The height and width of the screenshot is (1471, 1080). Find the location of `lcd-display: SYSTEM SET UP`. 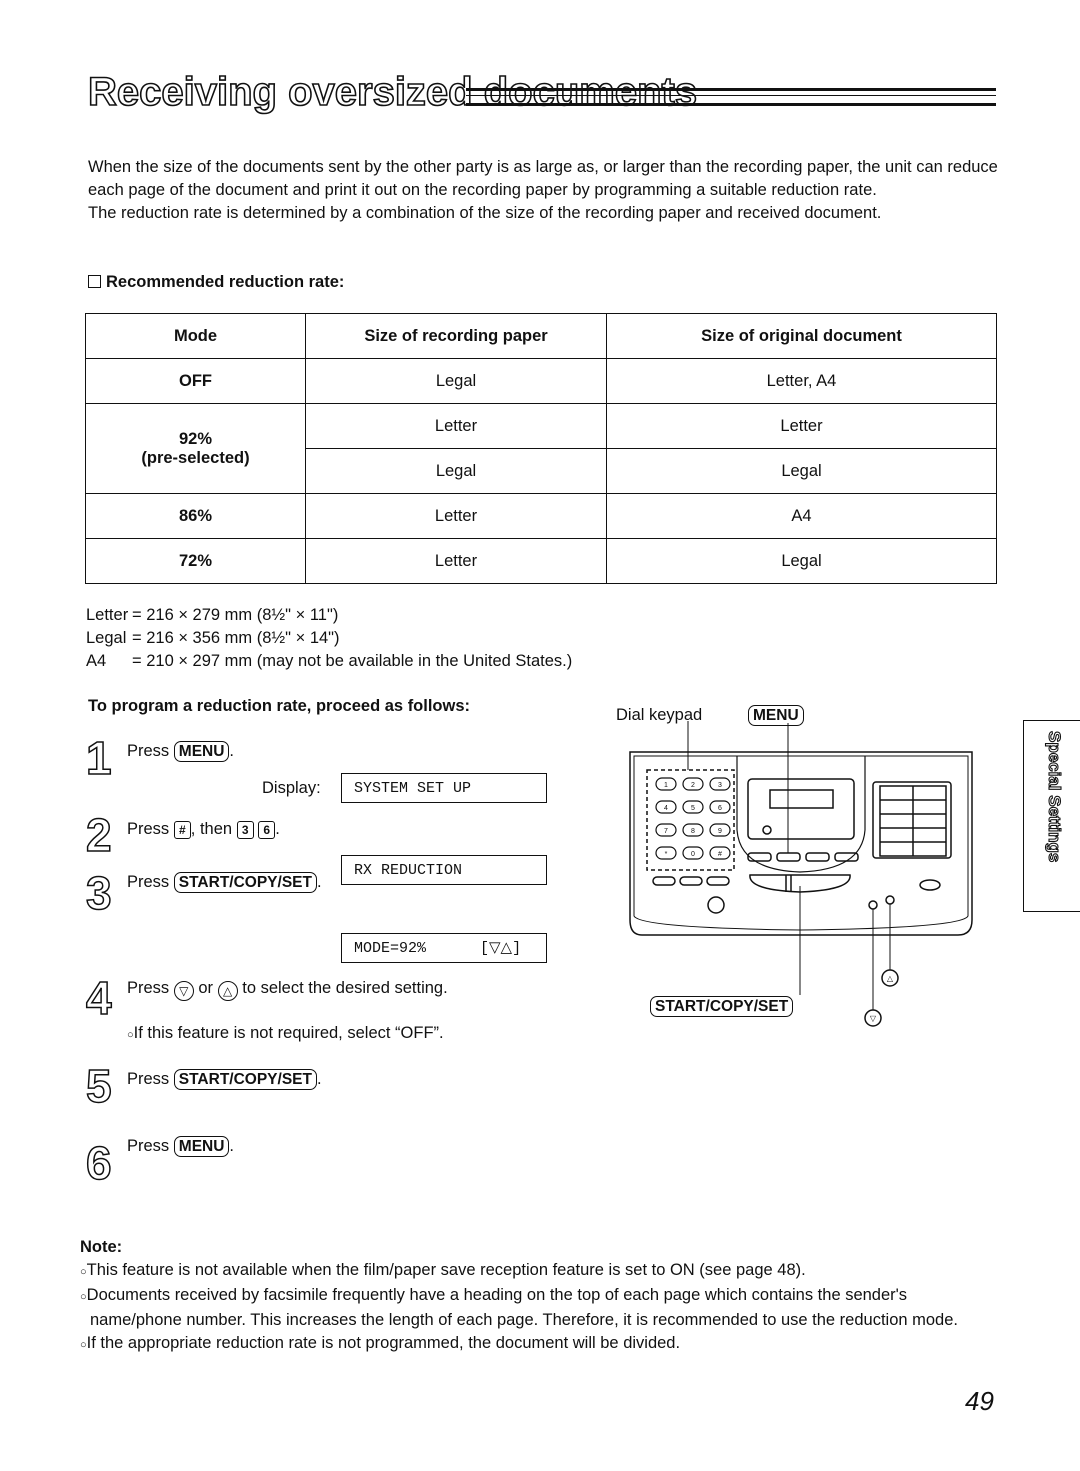

lcd-display: SYSTEM SET UP is located at coordinates (444, 788).